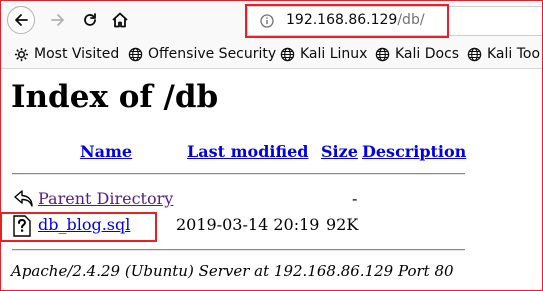  What do you see at coordinates (212, 54) in the screenshot?
I see `bookmark-label: Offensive Security` at bounding box center [212, 54].